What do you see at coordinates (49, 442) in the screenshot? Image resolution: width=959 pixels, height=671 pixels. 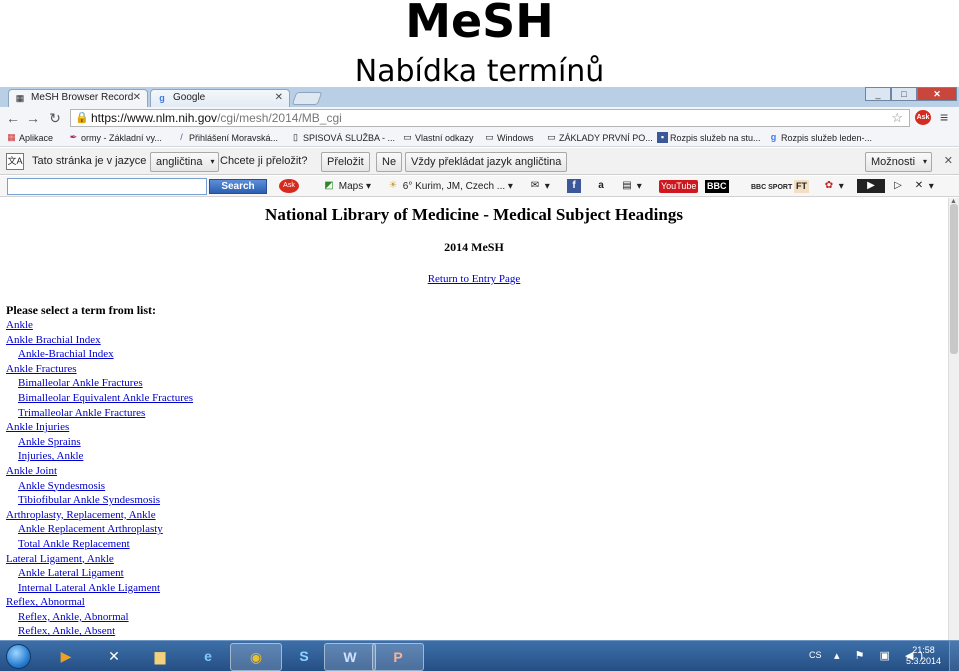 I see `subterm-link: Ankle Sprains` at bounding box center [49, 442].